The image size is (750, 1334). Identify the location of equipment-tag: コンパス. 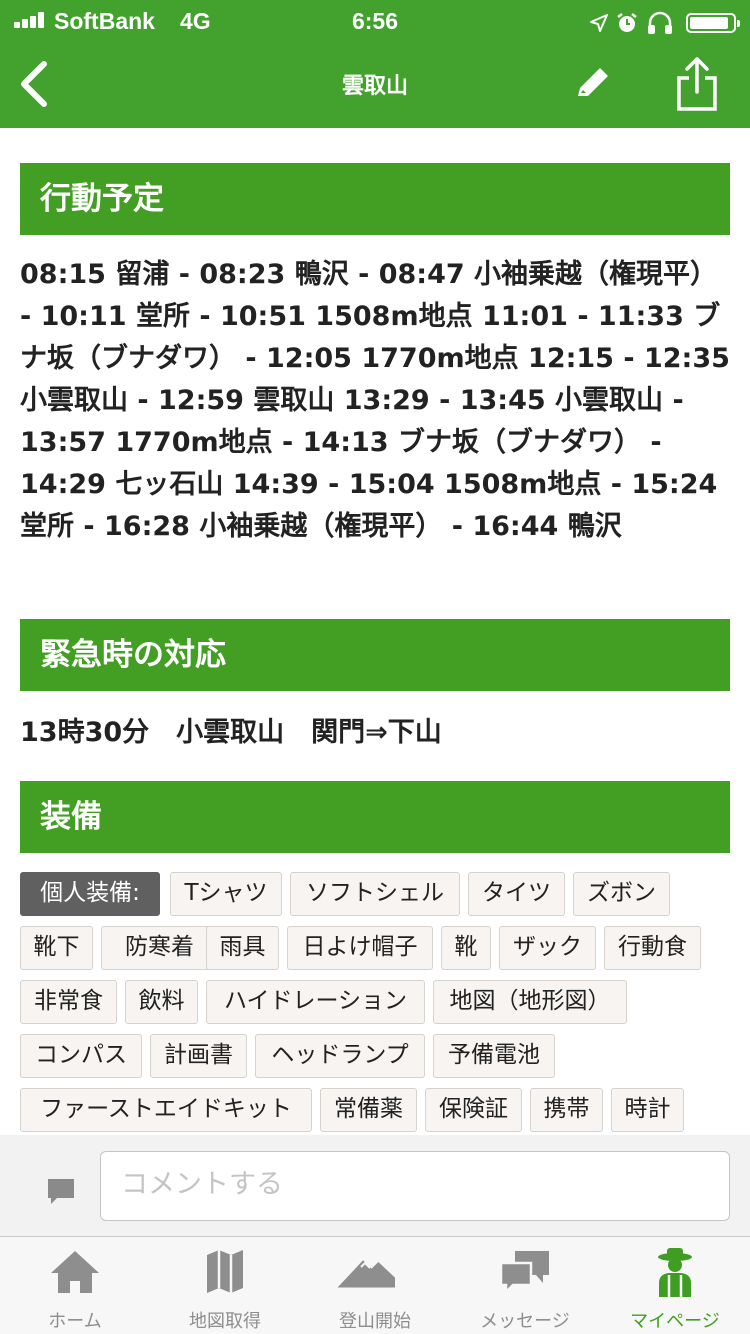
(81, 1056).